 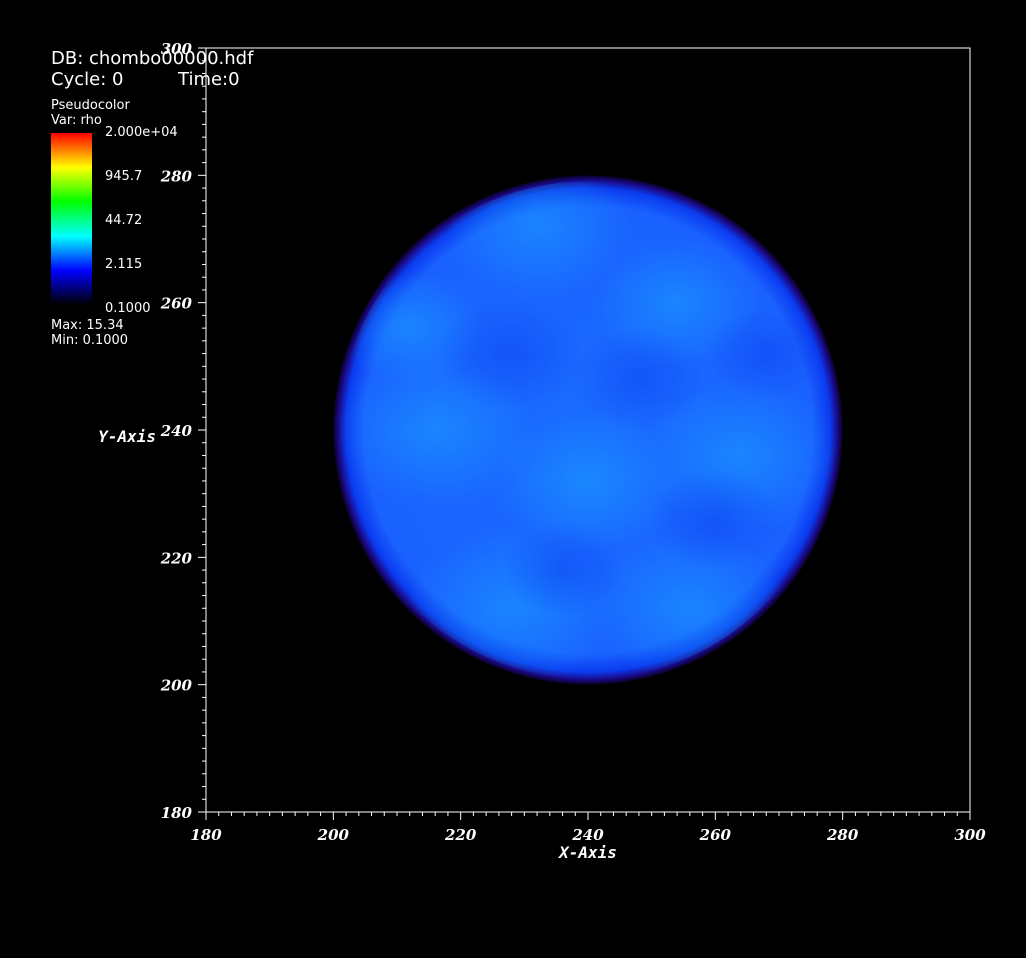 What do you see at coordinates (842, 835) in the screenshot?
I see `x-tick-label: 280` at bounding box center [842, 835].